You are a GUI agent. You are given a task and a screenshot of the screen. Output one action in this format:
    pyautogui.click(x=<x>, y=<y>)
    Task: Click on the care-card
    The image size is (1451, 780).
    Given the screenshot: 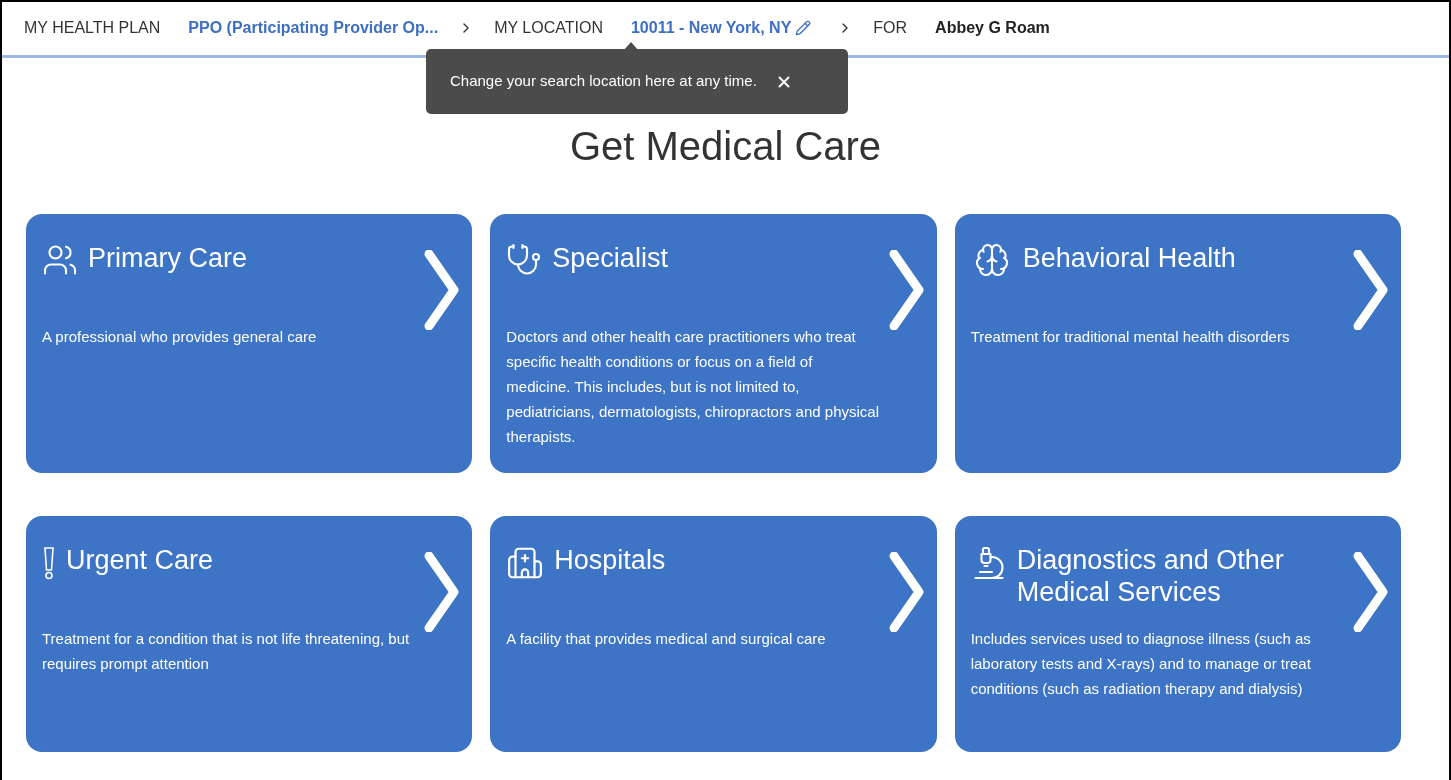 What is the action you would take?
    pyautogui.click(x=713, y=343)
    